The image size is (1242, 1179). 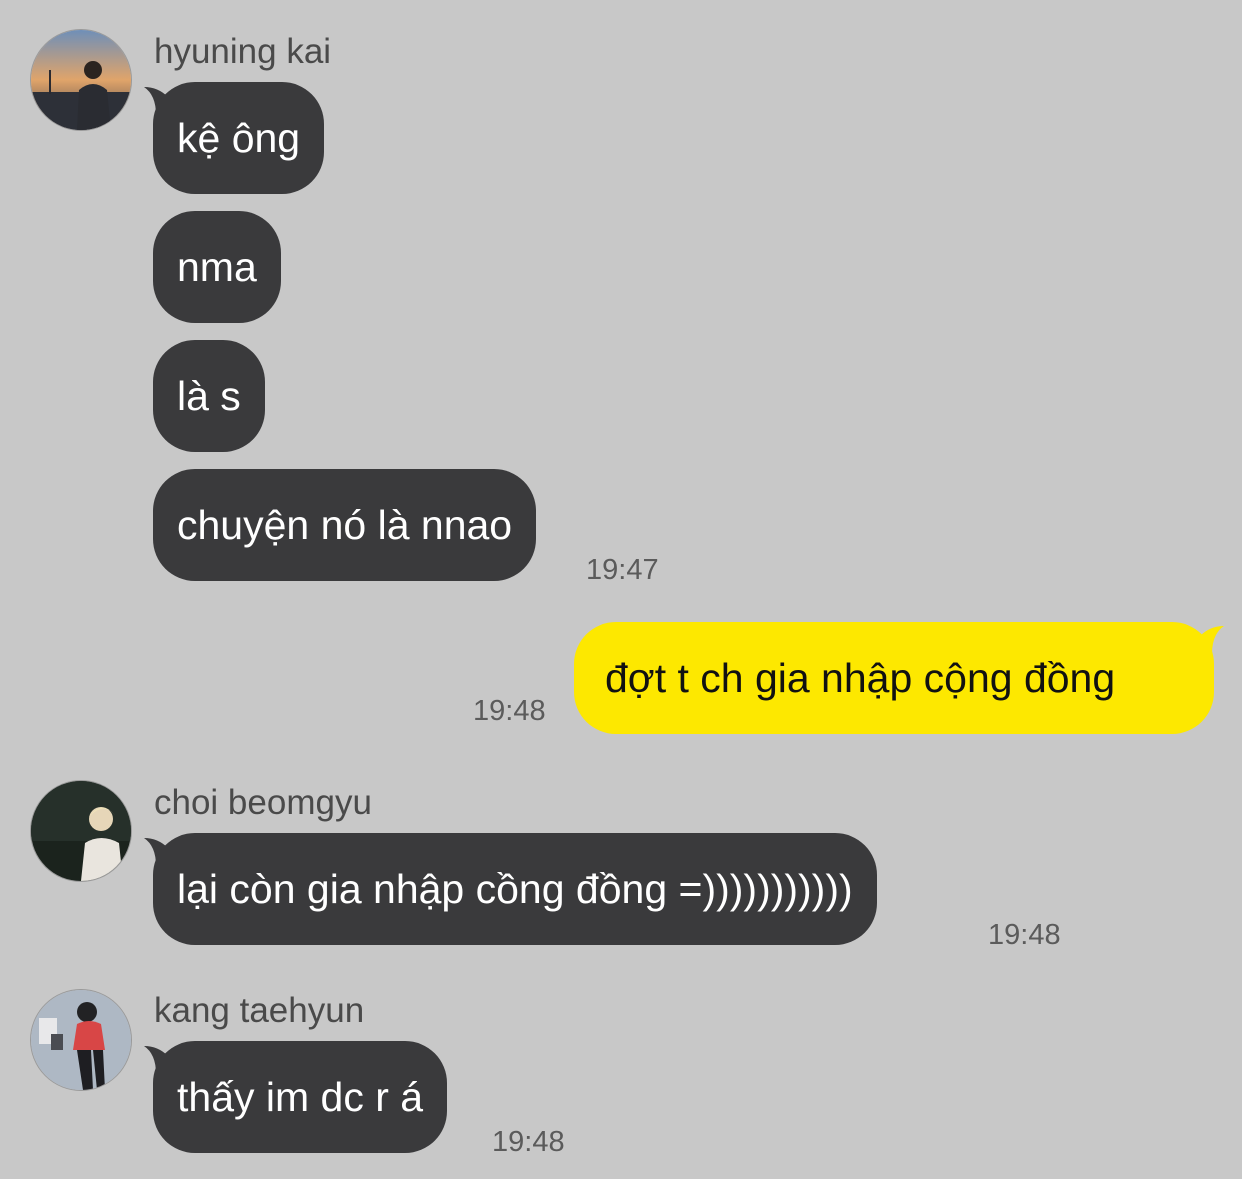 I want to click on message-bubble: chuyện nó là nnao, so click(x=345, y=525).